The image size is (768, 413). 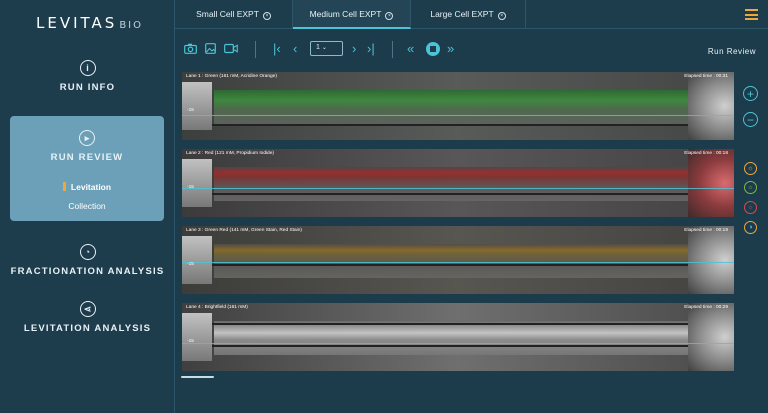 I want to click on elapsed-time: Elapsed time : 00:31, so click(x=706, y=76).